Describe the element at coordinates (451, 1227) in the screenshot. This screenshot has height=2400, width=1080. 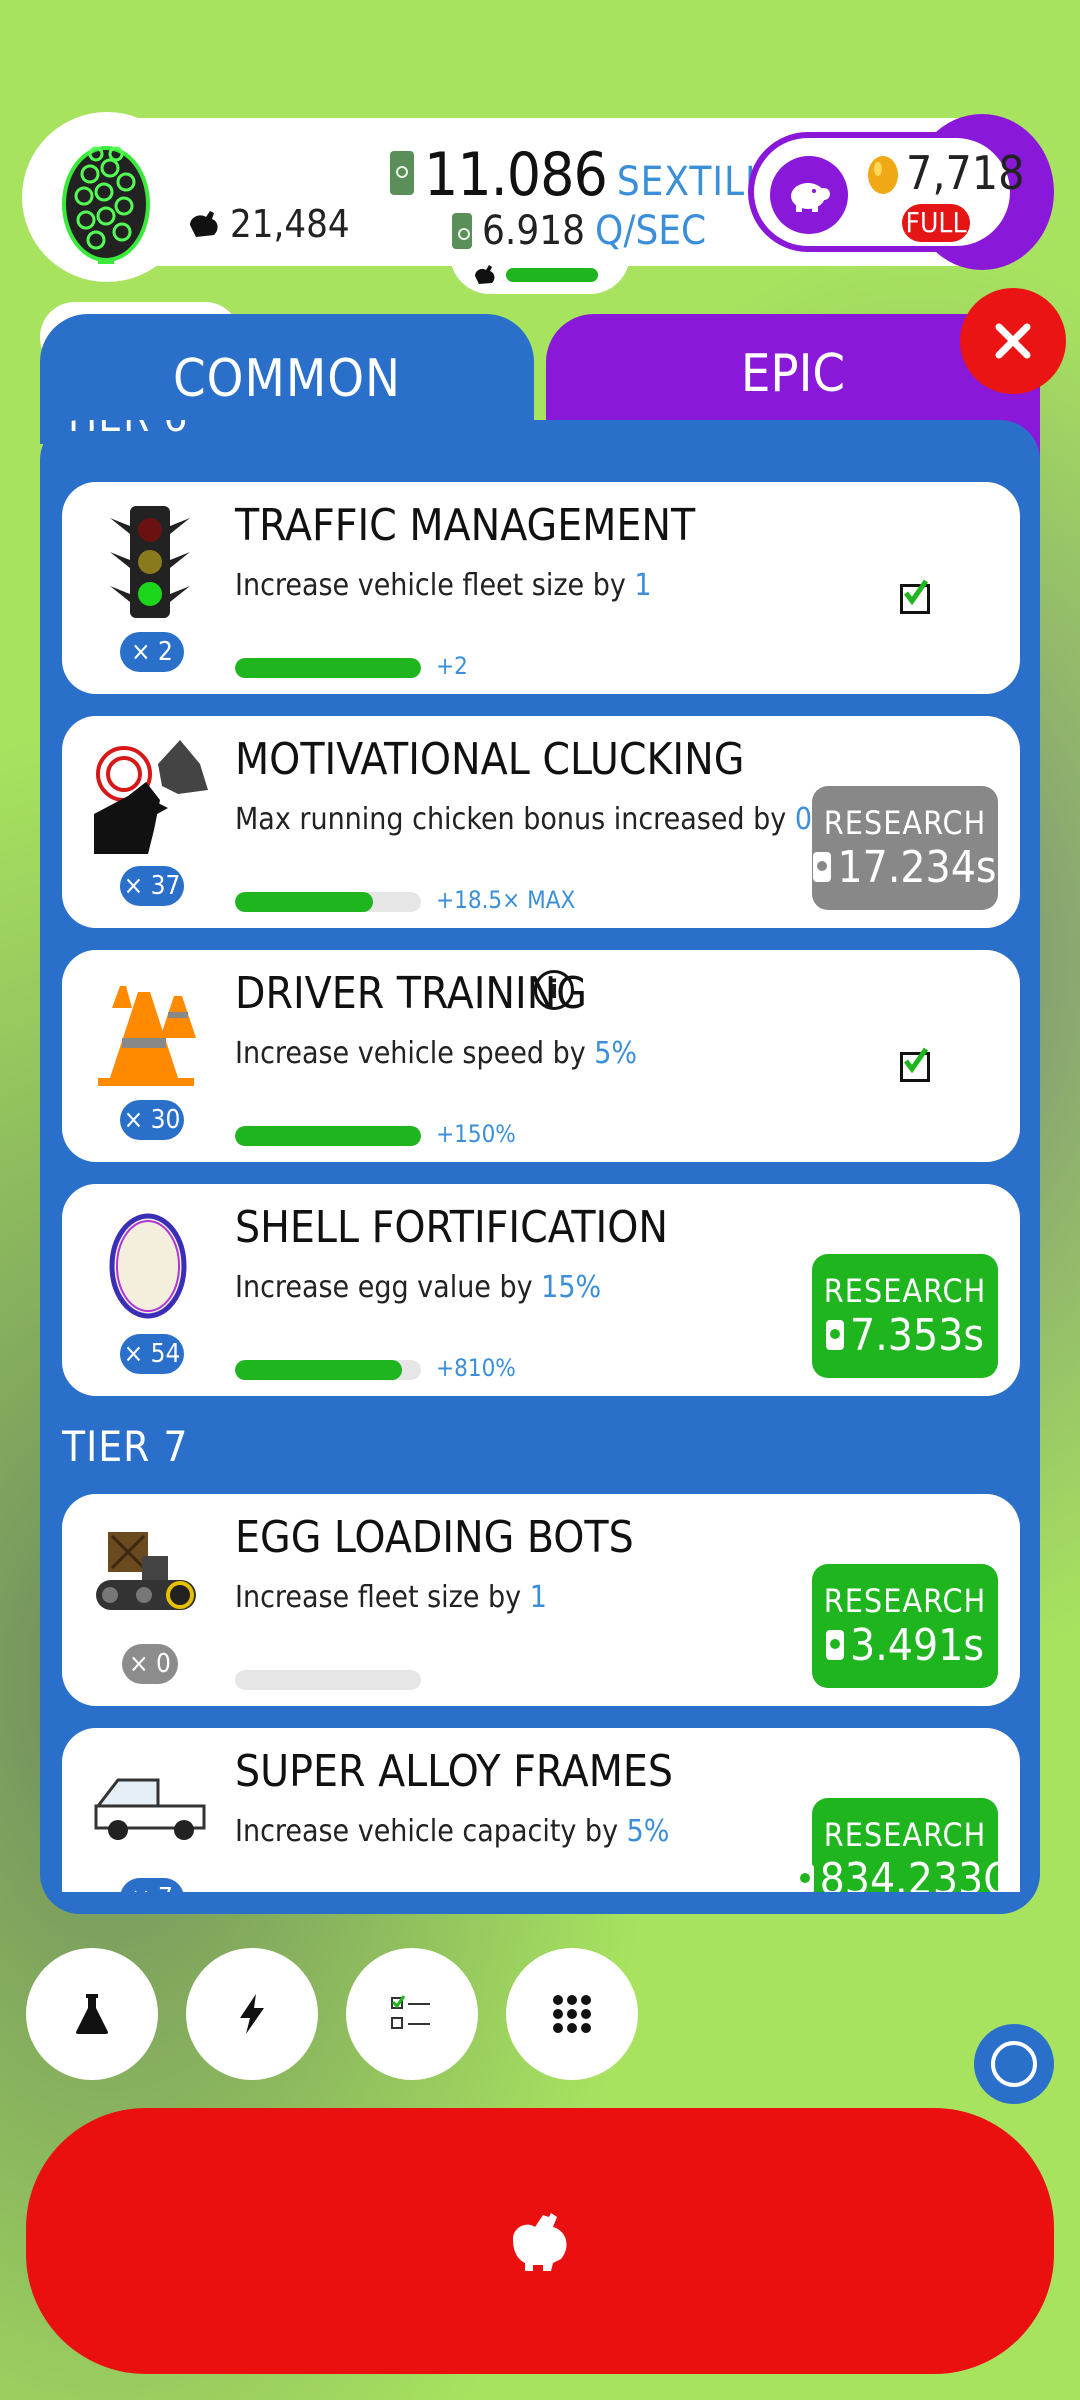
I see `research-title: SHELL FORTIFICATION` at that location.